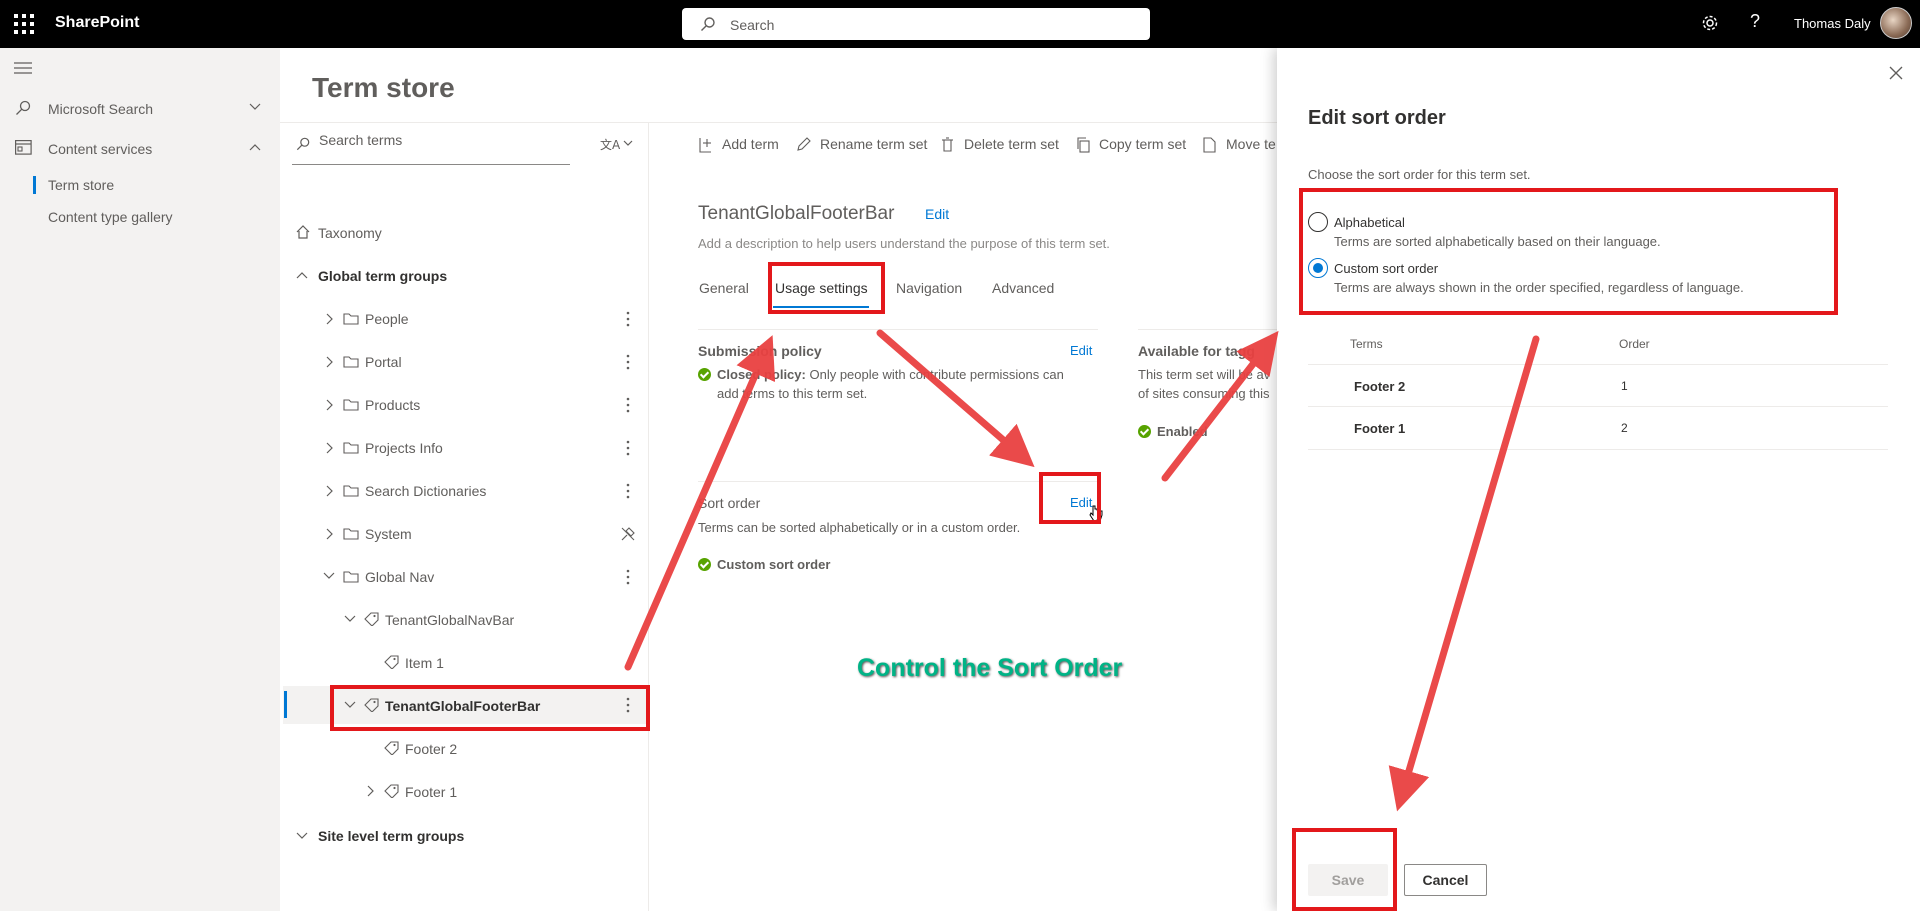  What do you see at coordinates (1464, 573) in the screenshot?
I see `arrow-options-to-save` at bounding box center [1464, 573].